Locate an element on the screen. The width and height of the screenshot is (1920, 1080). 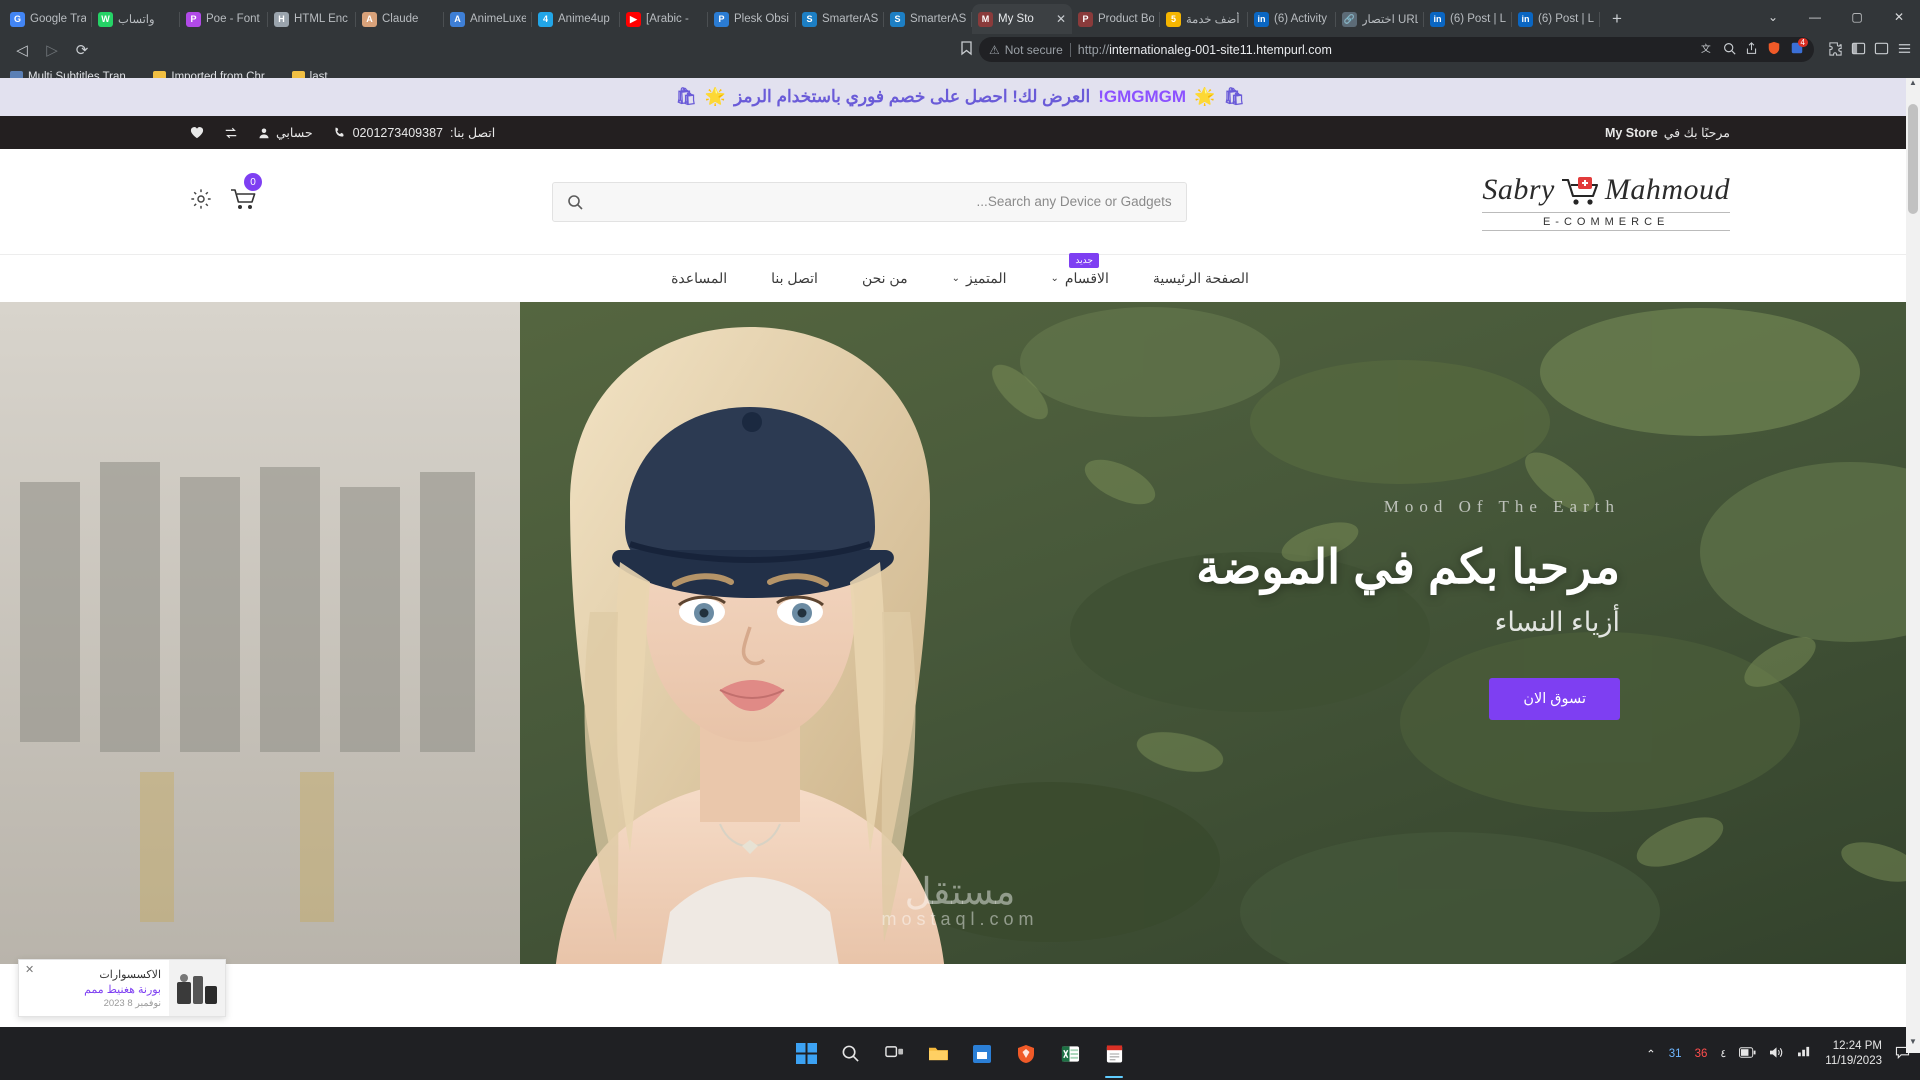
tab-title: My Sto is located at coordinates (1016, 19).